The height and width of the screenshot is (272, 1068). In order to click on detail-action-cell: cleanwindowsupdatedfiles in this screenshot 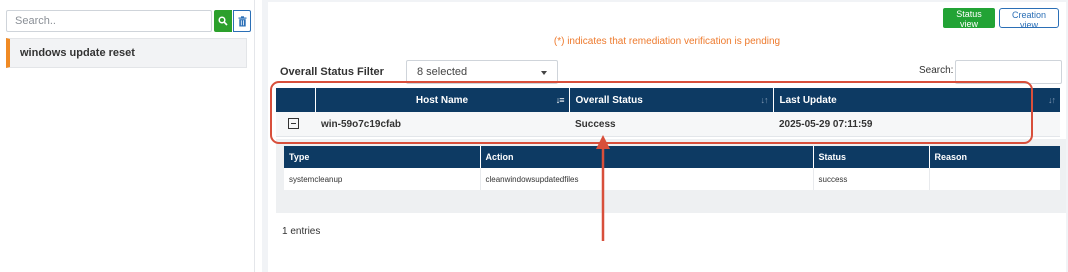, I will do `click(647, 179)`.